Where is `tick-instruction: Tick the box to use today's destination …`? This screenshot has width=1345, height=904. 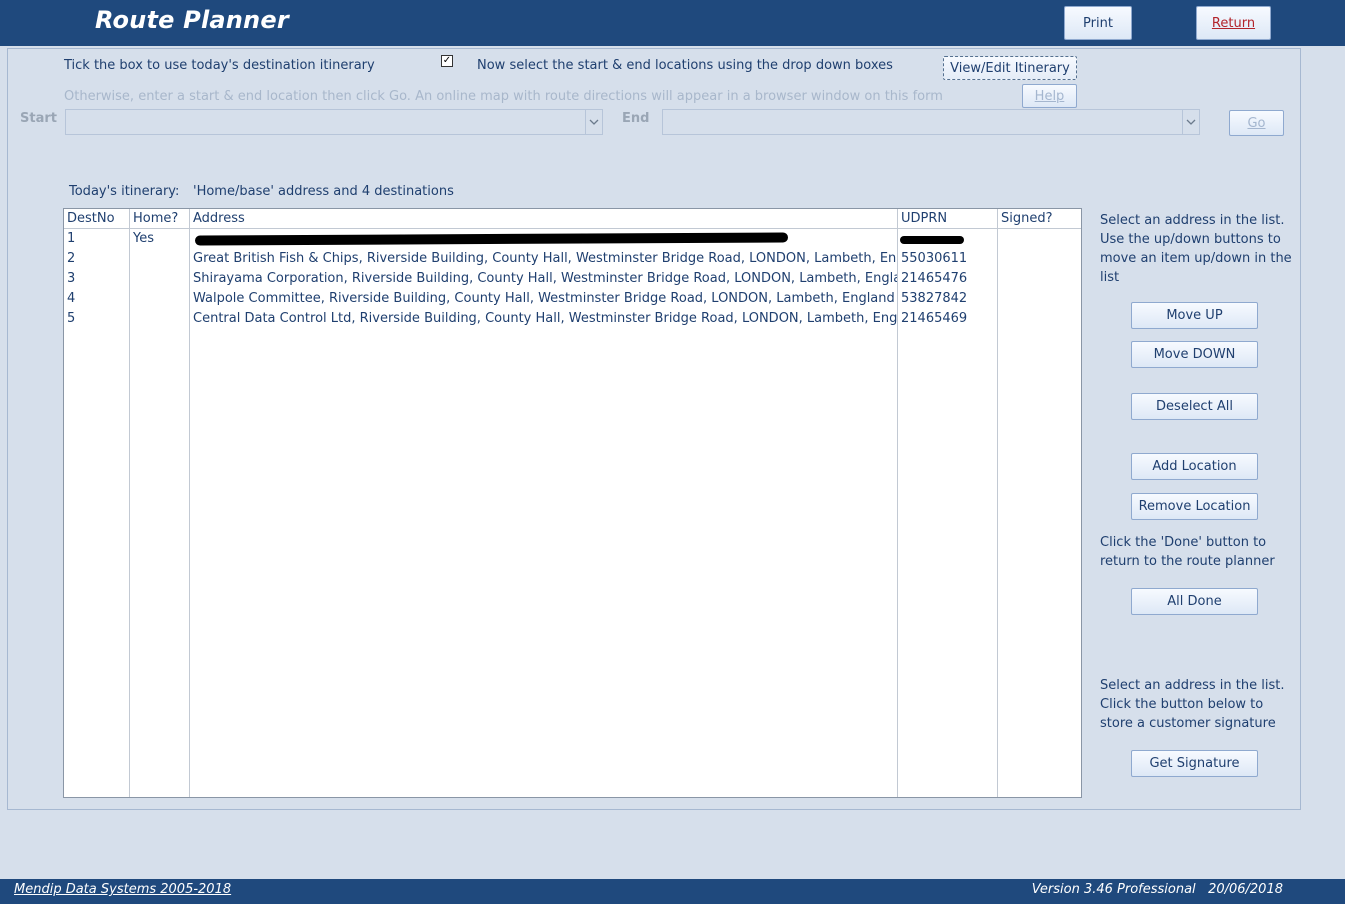
tick-instruction: Tick the box to use today's destination … is located at coordinates (219, 65).